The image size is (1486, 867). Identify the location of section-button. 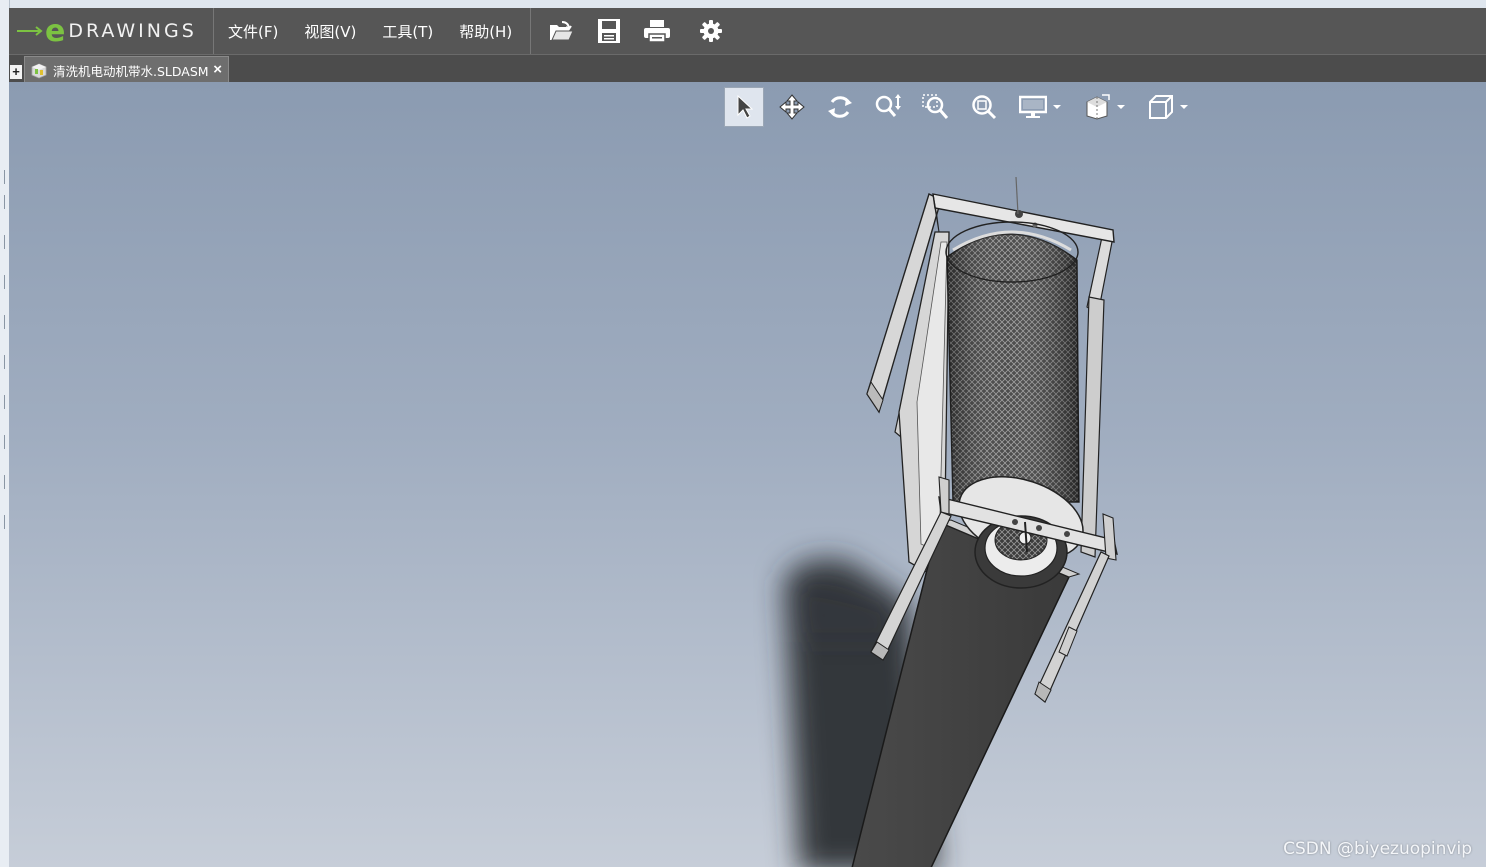
(1104, 107).